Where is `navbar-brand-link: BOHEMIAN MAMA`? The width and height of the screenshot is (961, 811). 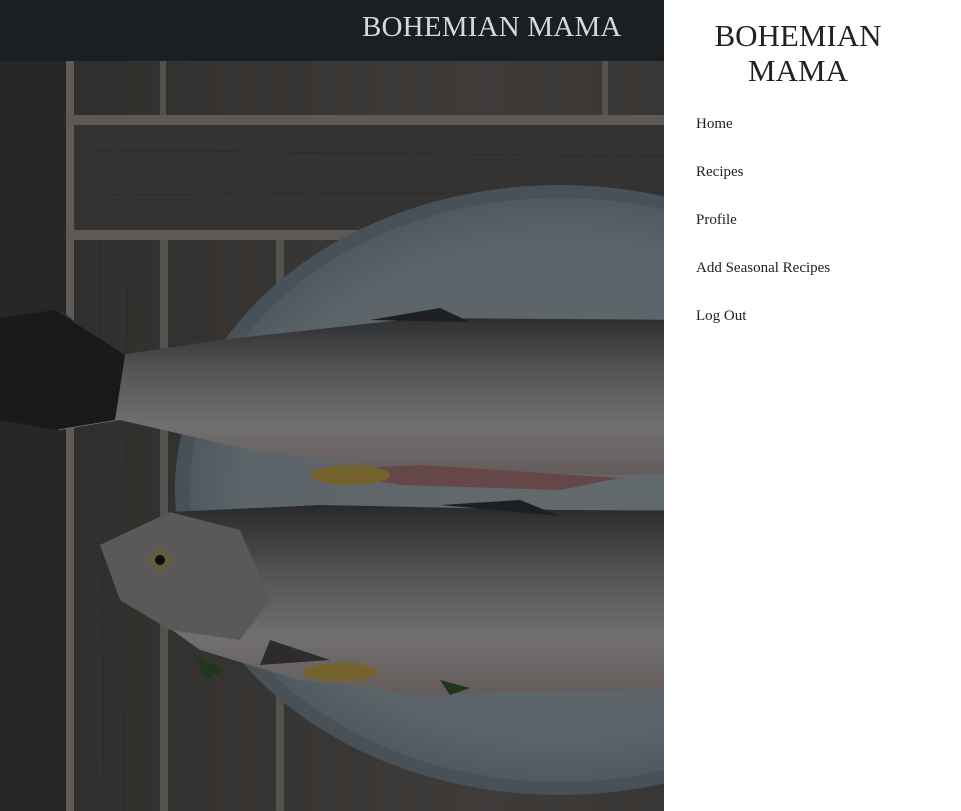 navbar-brand-link: BOHEMIAN MAMA is located at coordinates (492, 27).